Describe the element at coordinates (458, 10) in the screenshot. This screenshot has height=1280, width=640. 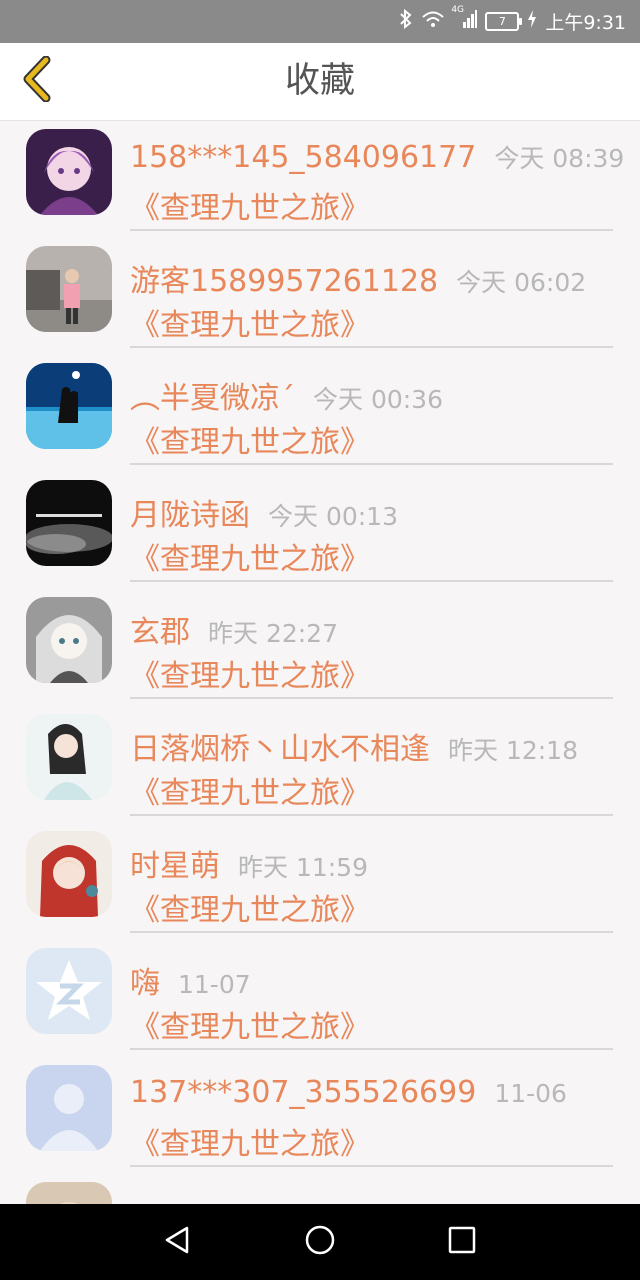
I see `network-type: 4G` at that location.